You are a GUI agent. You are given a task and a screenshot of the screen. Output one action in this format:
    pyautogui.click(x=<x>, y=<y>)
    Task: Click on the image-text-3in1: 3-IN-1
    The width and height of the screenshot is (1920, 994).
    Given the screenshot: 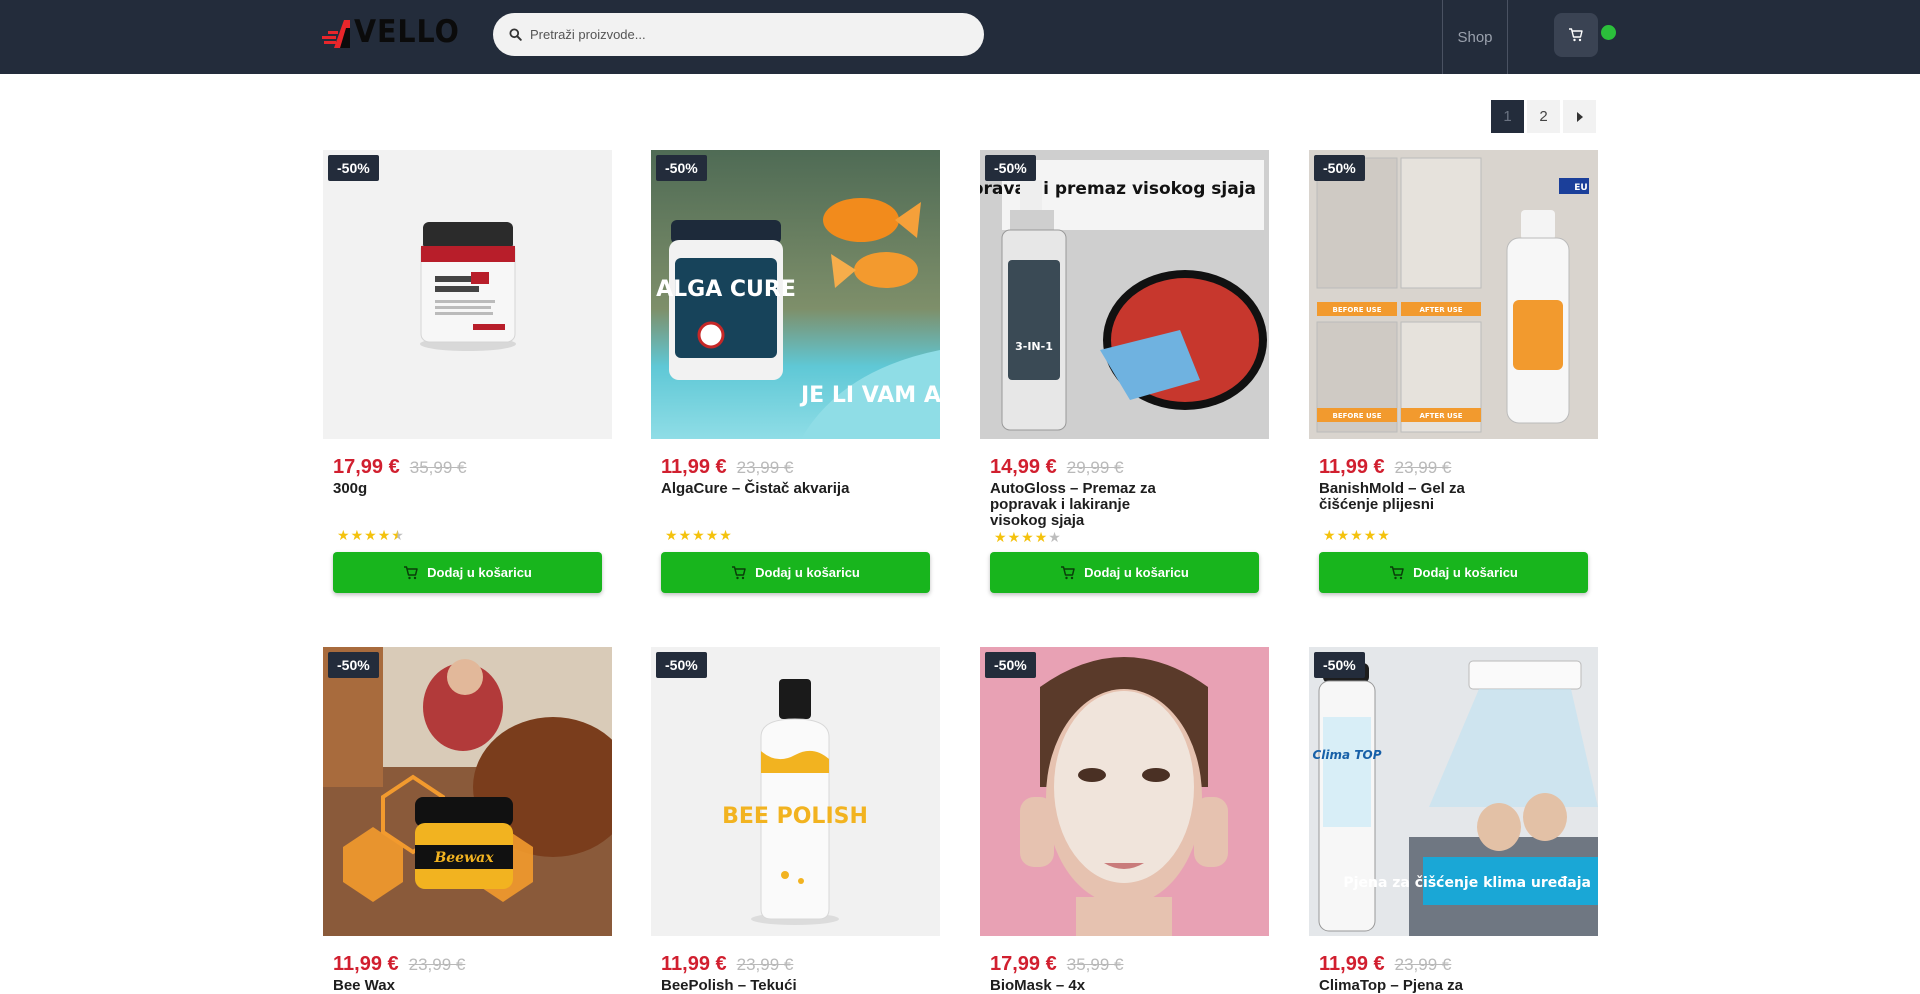 What is the action you would take?
    pyautogui.click(x=1034, y=346)
    